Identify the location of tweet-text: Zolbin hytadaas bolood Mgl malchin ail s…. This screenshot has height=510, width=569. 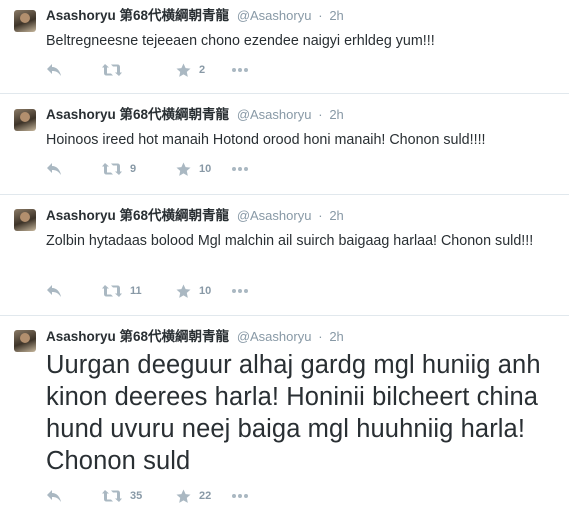
(290, 241).